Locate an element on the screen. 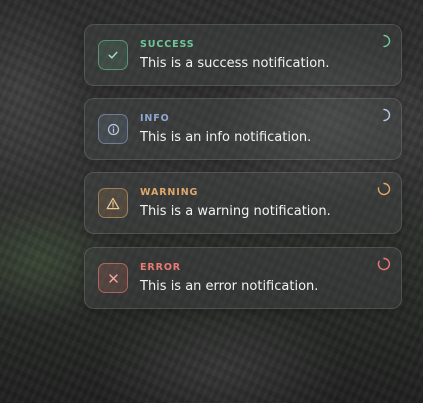  error-notification: ERROR This is an error notification. is located at coordinates (243, 278).